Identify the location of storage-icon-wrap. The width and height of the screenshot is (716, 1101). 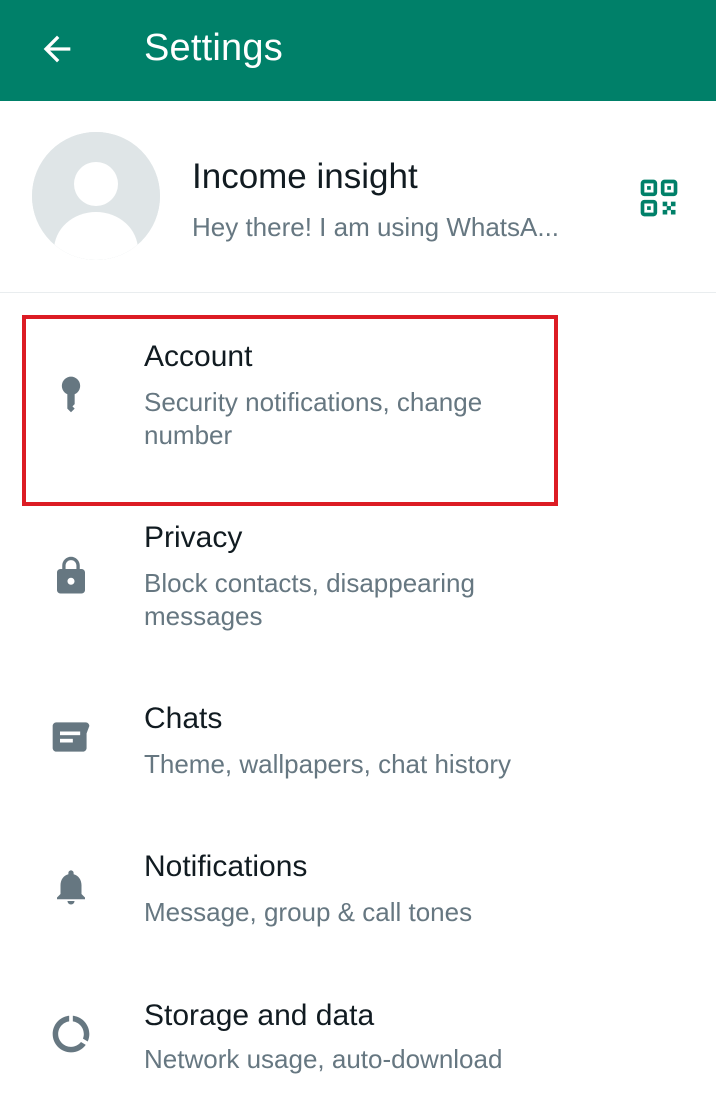
(71, 1034).